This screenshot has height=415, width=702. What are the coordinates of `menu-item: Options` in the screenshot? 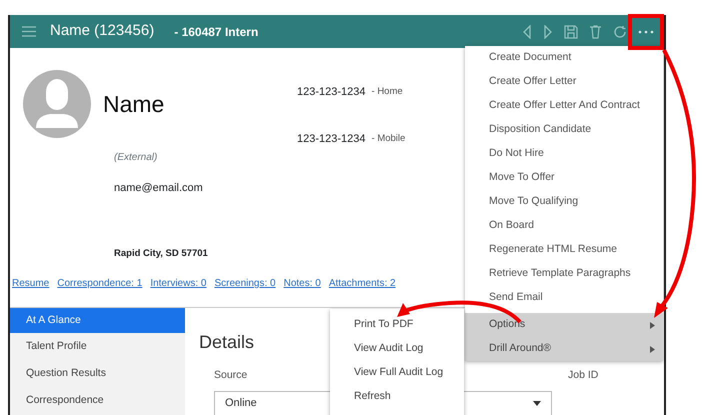 It's located at (564, 325).